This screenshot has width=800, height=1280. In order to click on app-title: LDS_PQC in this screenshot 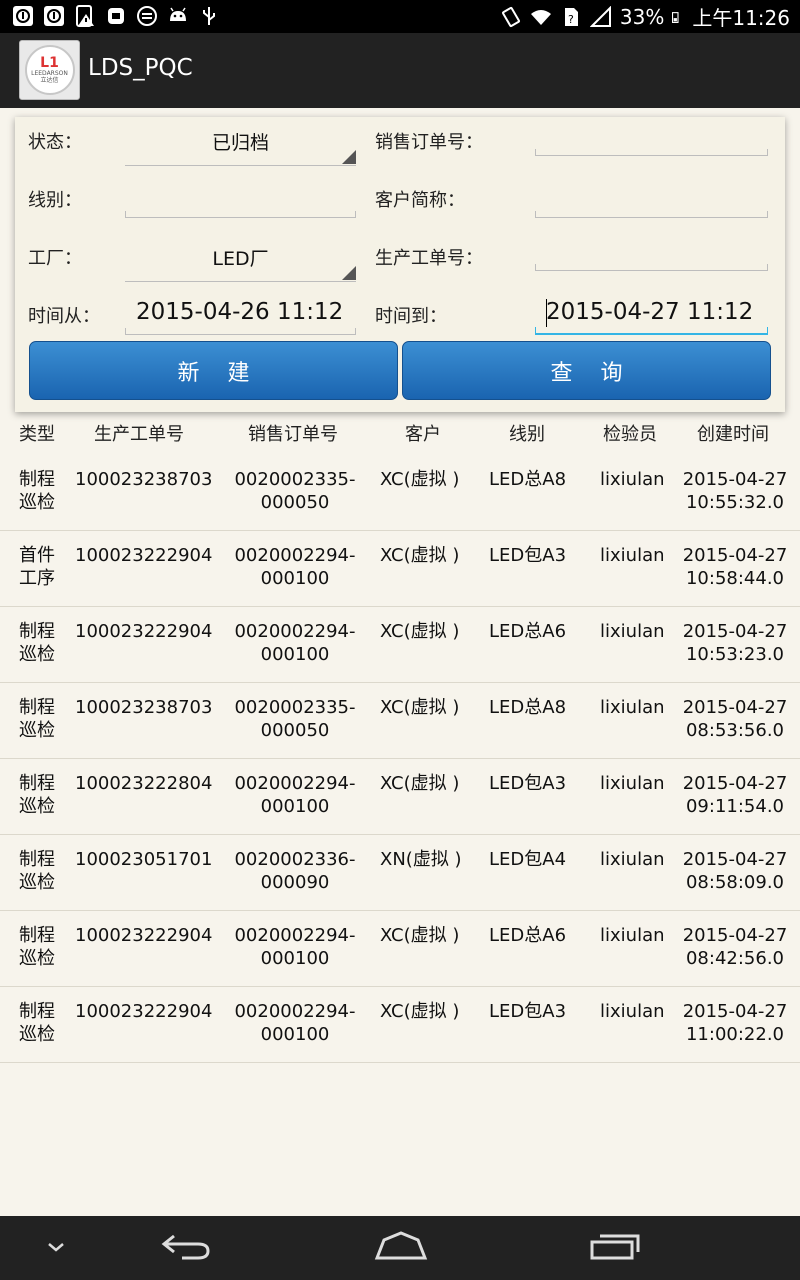, I will do `click(140, 68)`.